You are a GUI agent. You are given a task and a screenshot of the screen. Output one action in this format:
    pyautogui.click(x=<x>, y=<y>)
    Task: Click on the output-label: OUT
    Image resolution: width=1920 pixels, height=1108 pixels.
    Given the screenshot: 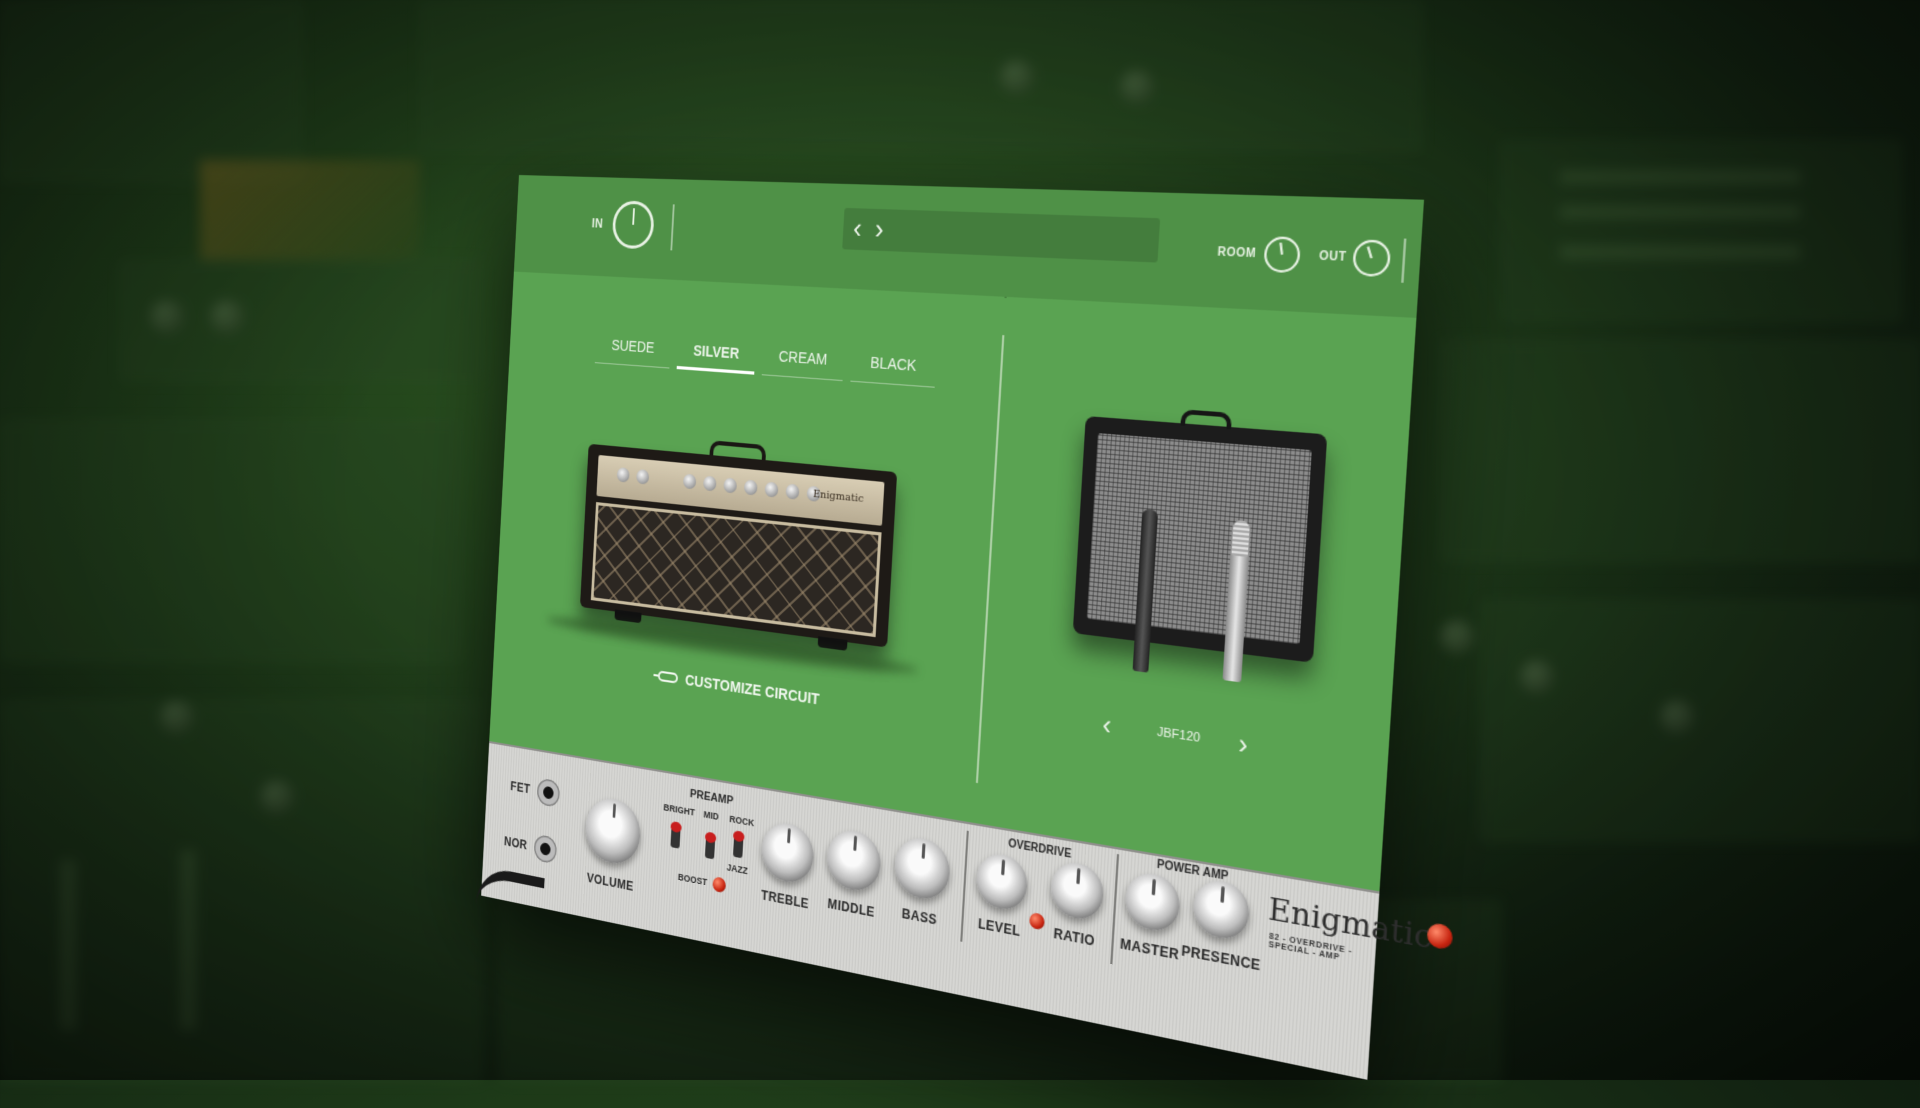 What is the action you would take?
    pyautogui.click(x=1332, y=257)
    